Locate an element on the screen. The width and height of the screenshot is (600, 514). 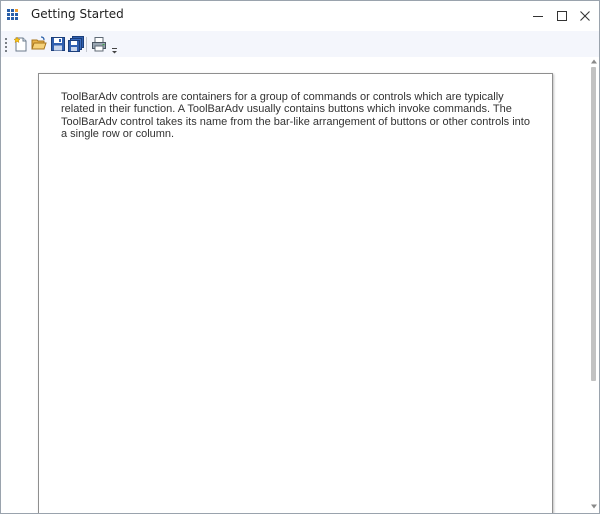
new-button is located at coordinates (21, 44).